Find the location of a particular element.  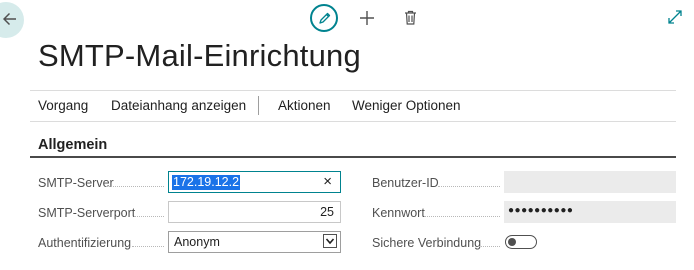

new-button is located at coordinates (367, 20).